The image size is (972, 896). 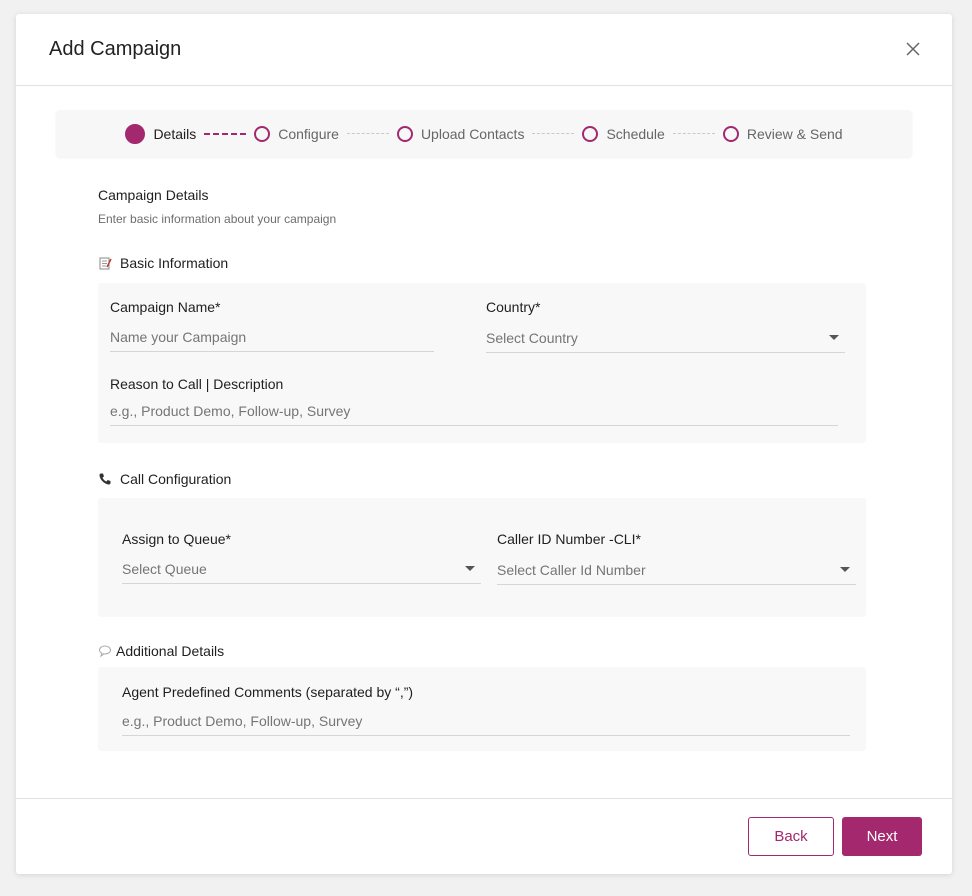 I want to click on campaign-name-input, so click(x=272, y=337).